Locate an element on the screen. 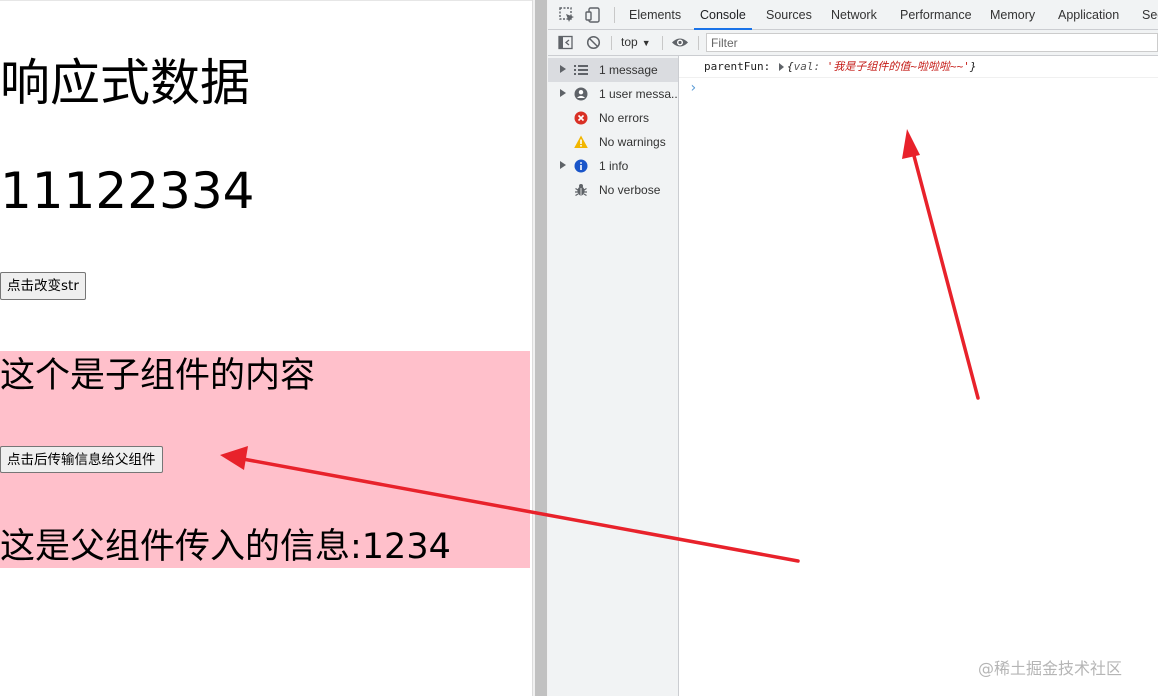  sidebar-item-label: No warnings is located at coordinates (632, 142).